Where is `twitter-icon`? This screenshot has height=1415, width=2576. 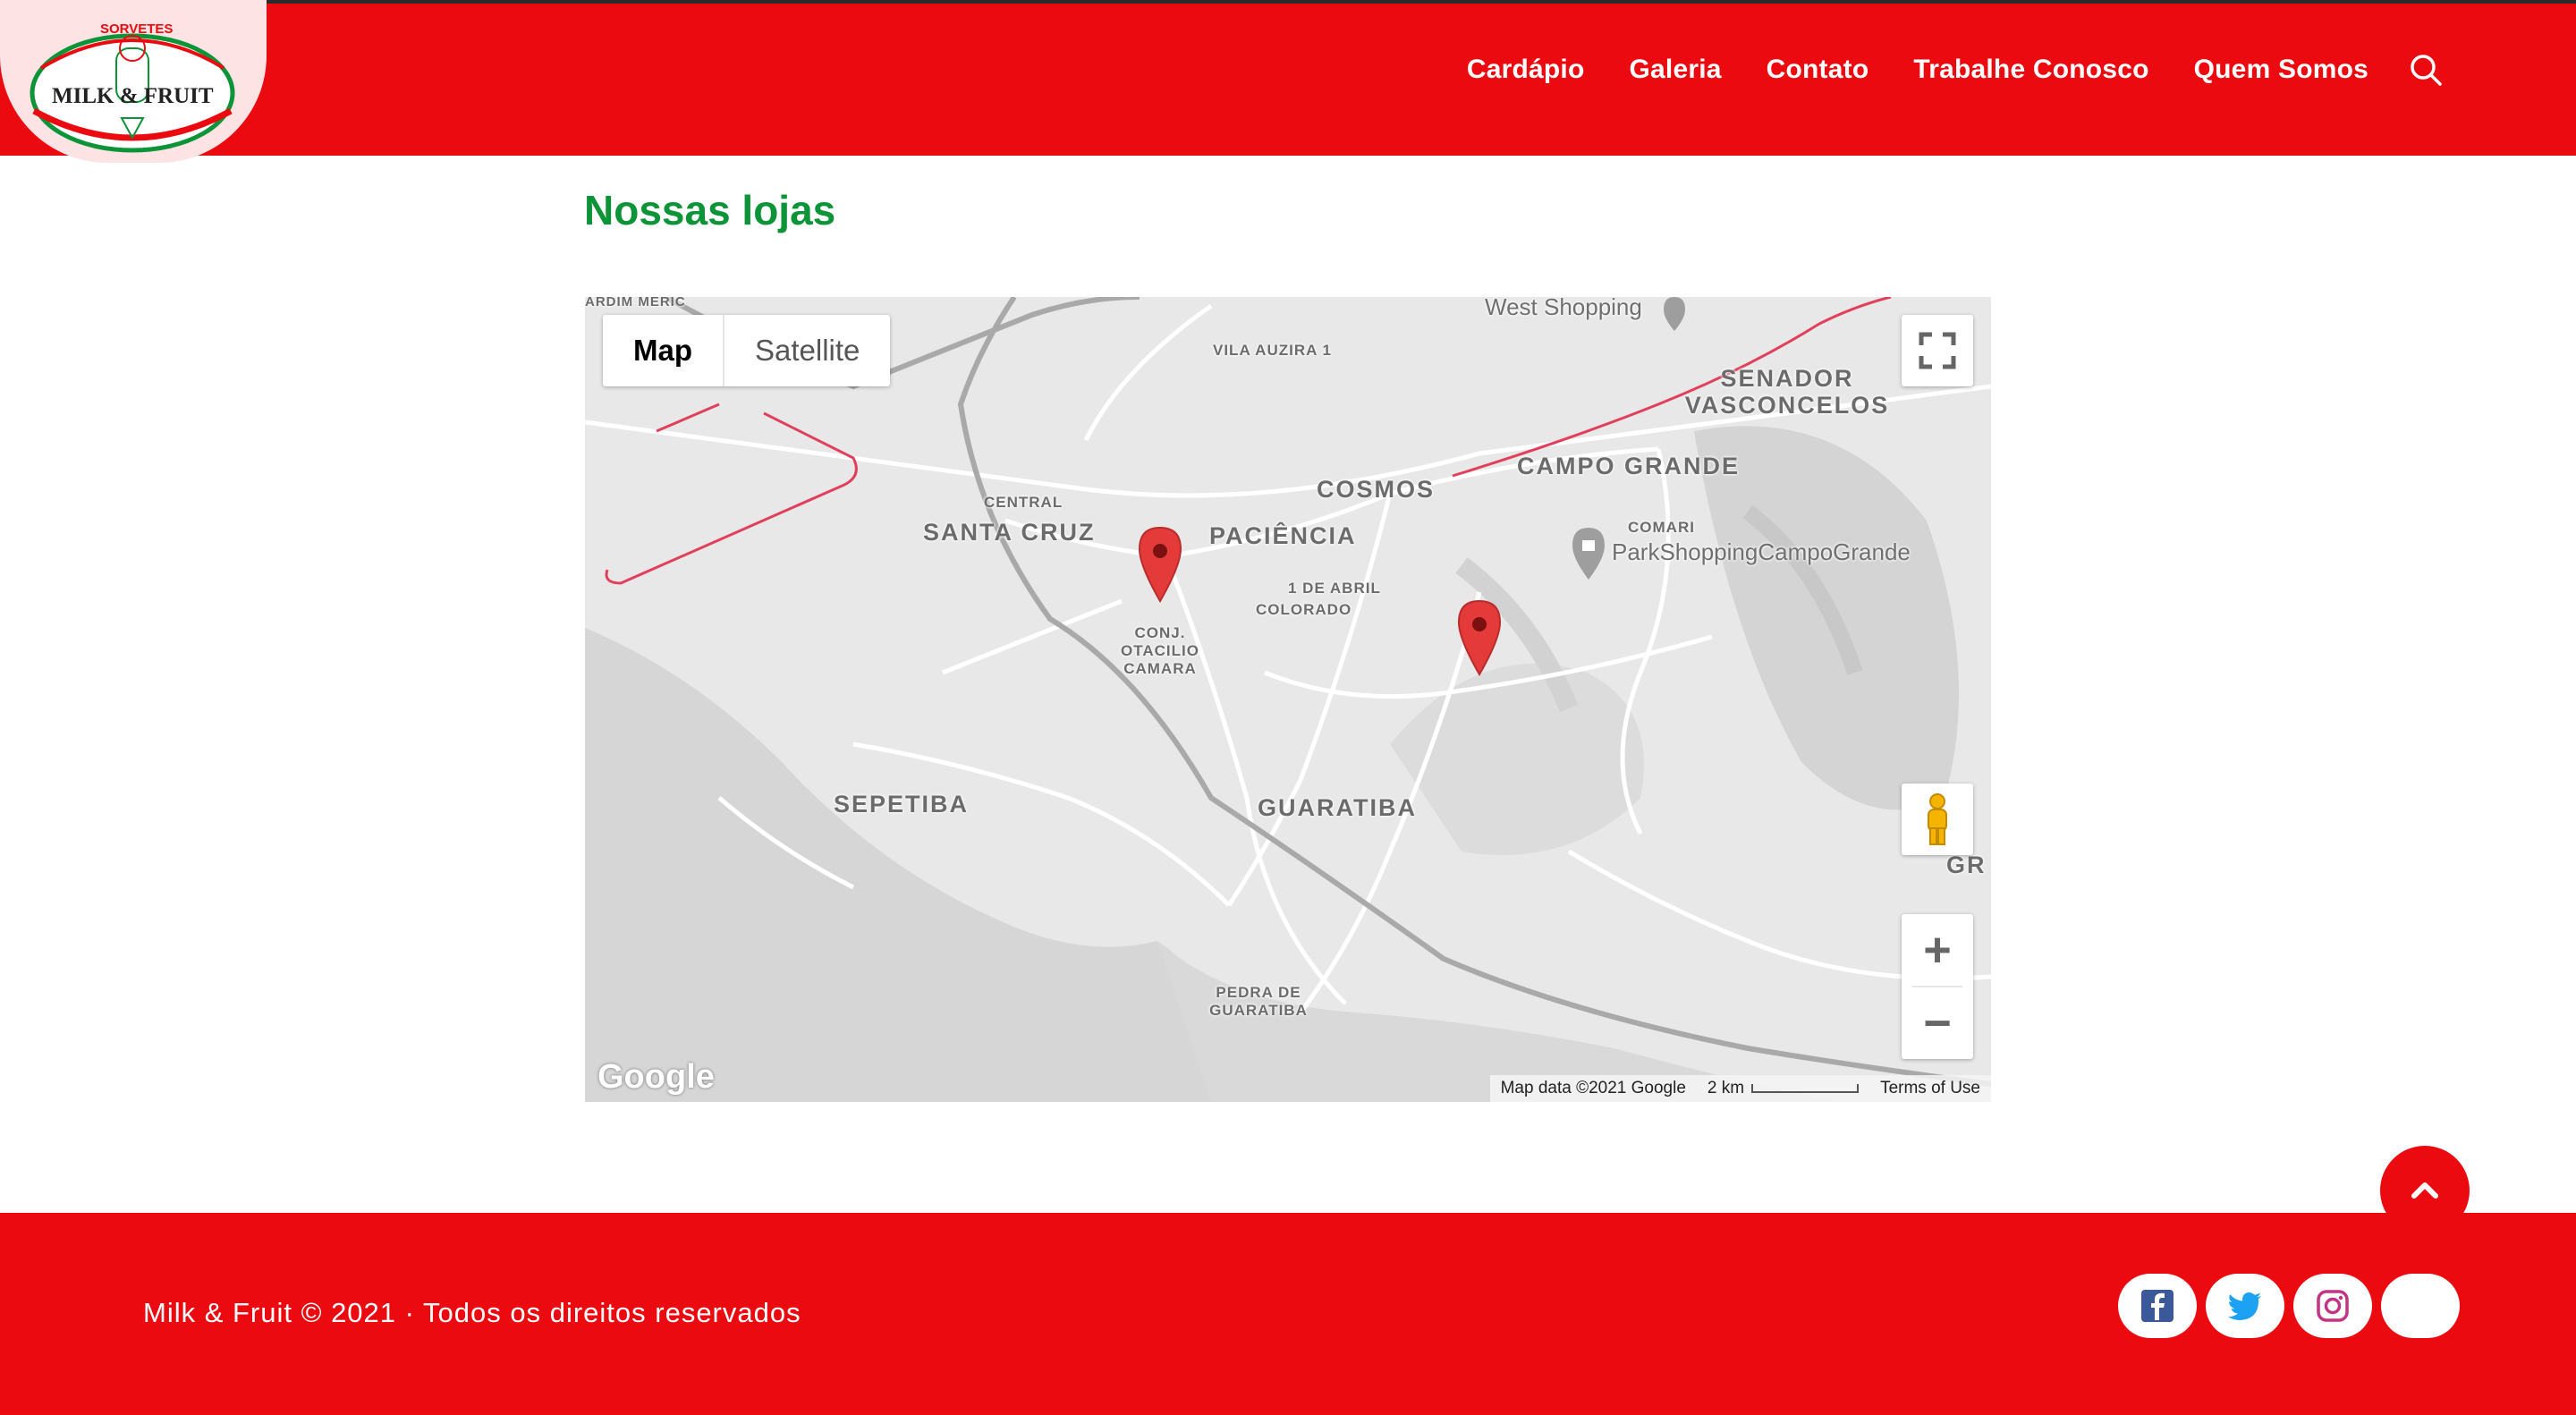
twitter-icon is located at coordinates (2244, 1306).